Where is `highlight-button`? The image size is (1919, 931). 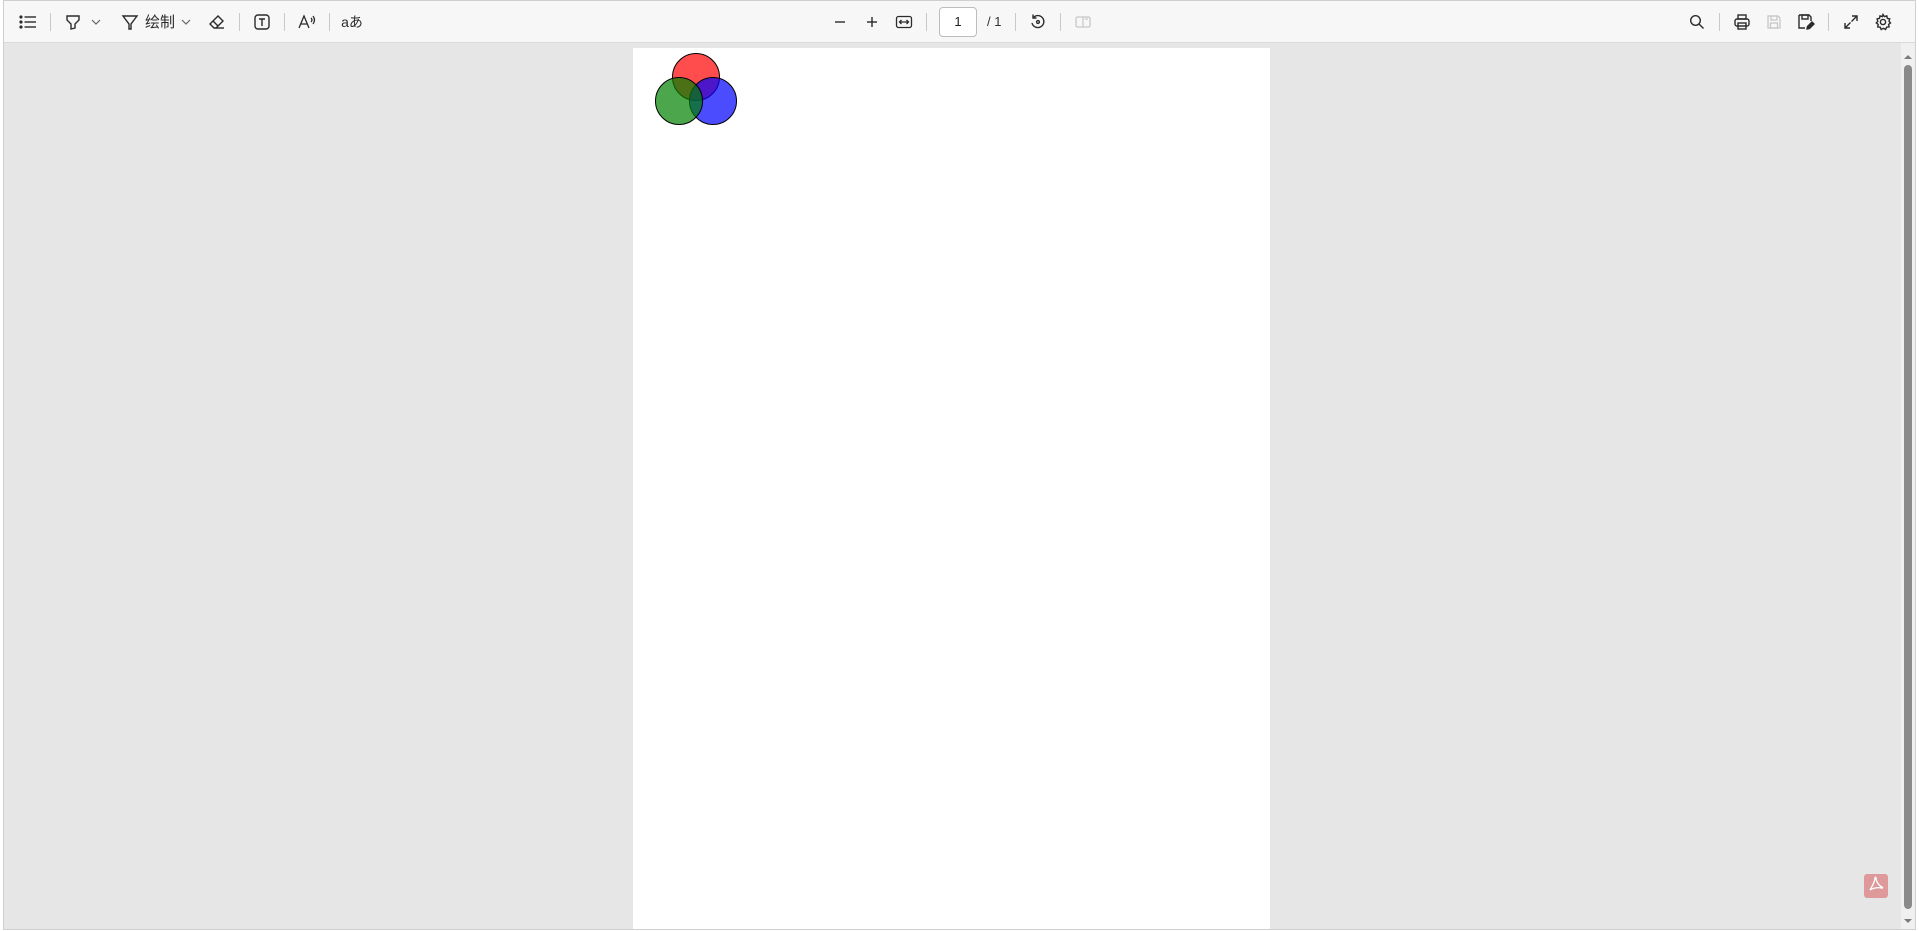
highlight-button is located at coordinates (73, 22).